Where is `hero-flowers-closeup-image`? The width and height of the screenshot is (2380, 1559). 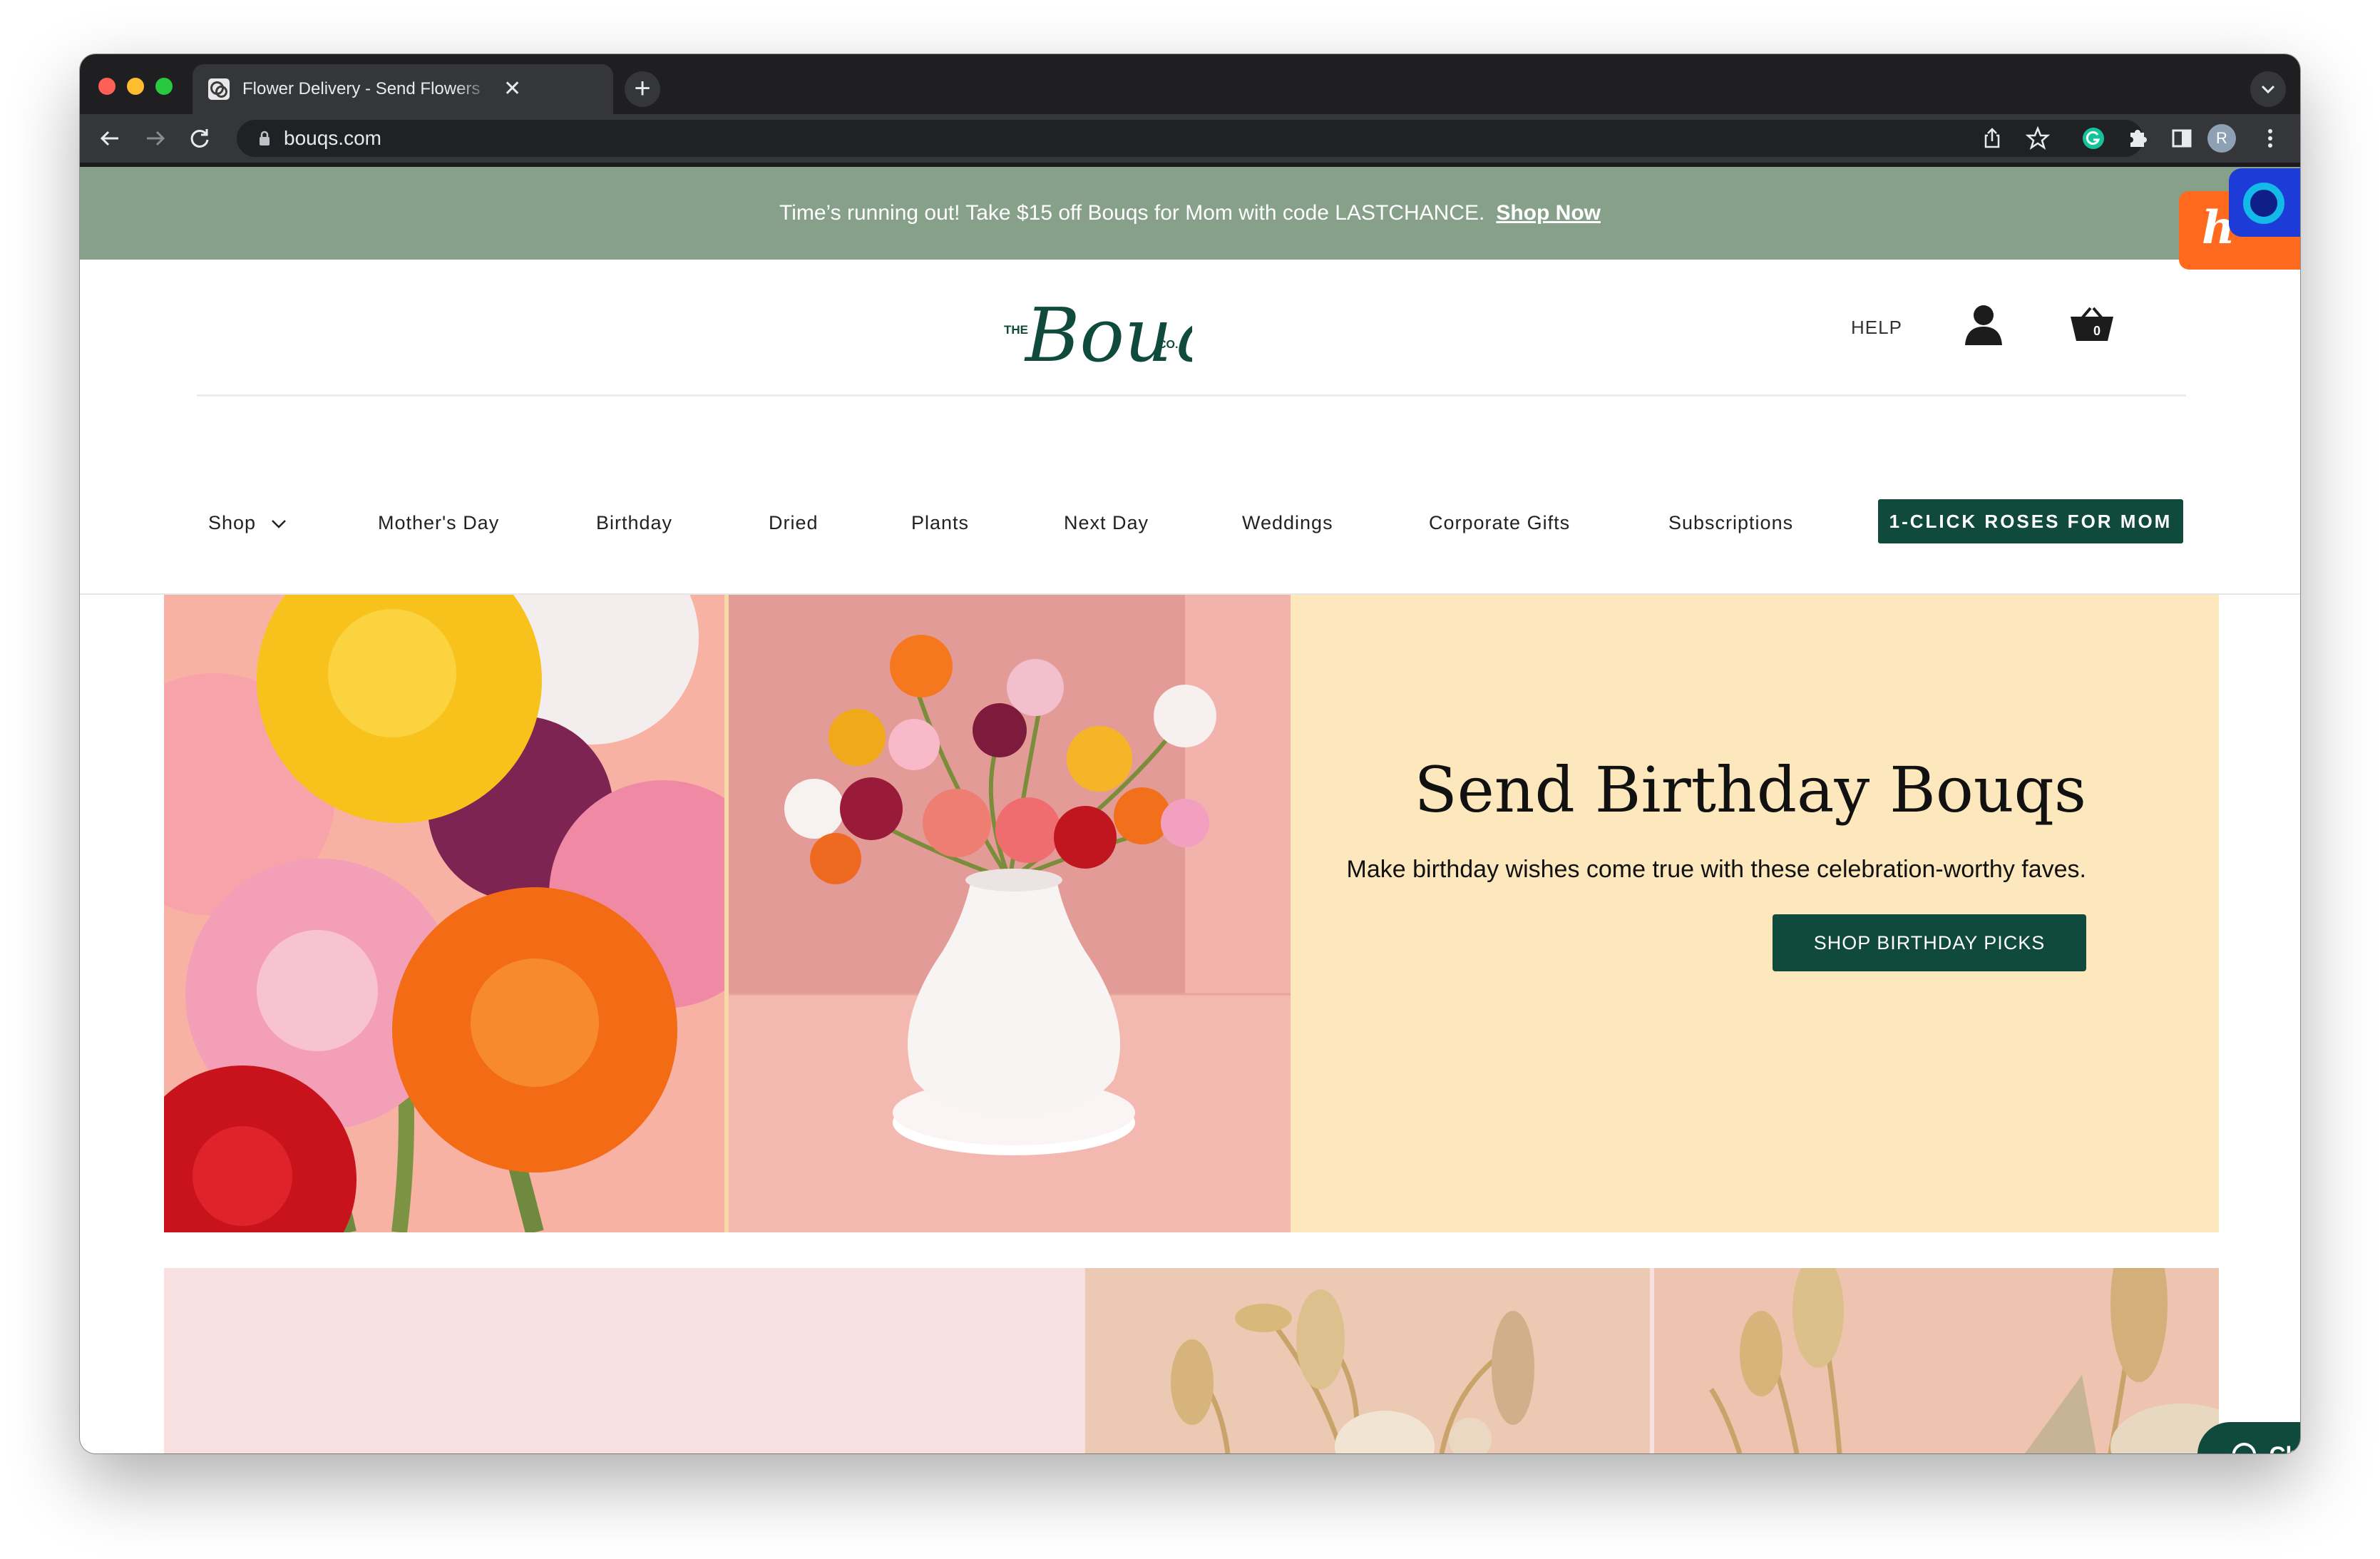
hero-flowers-closeup-image is located at coordinates (444, 913).